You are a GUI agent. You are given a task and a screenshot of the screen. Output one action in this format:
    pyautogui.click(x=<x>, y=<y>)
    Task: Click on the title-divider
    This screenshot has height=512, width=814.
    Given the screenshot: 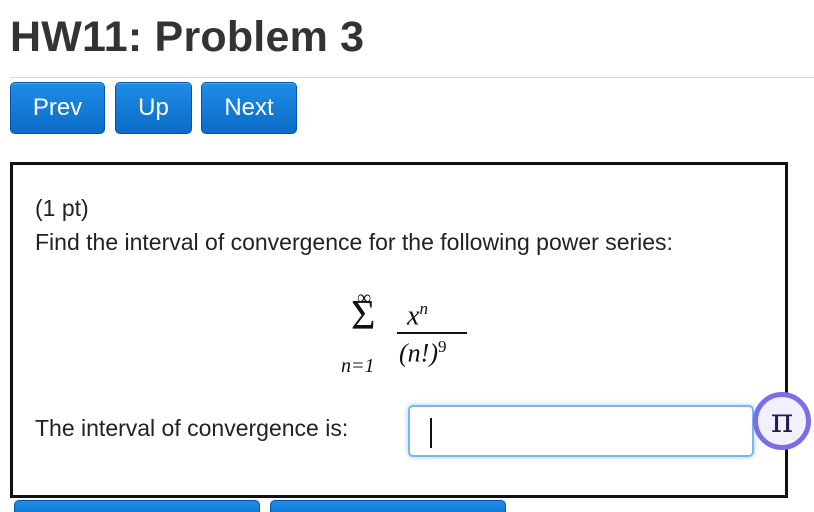 What is the action you would take?
    pyautogui.click(x=412, y=77)
    